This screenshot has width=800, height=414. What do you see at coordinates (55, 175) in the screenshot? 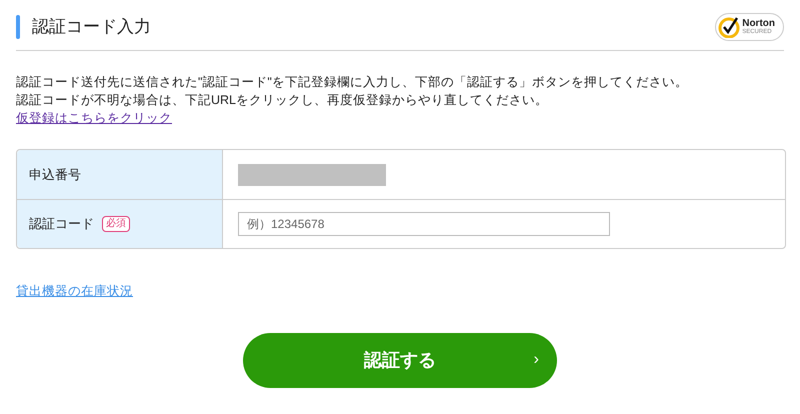
I see `field-label: 申込番号` at bounding box center [55, 175].